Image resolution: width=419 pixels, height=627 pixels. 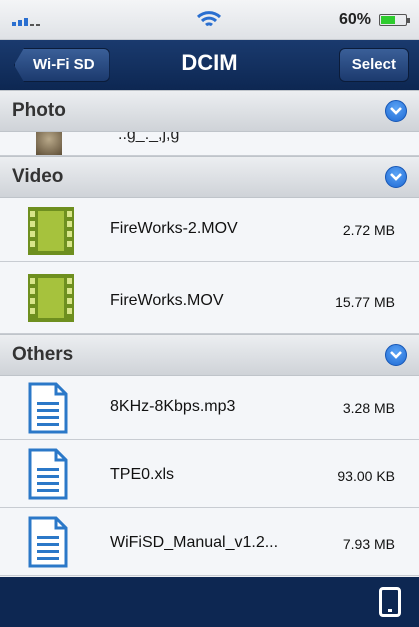 What do you see at coordinates (390, 602) in the screenshot?
I see `device-icon` at bounding box center [390, 602].